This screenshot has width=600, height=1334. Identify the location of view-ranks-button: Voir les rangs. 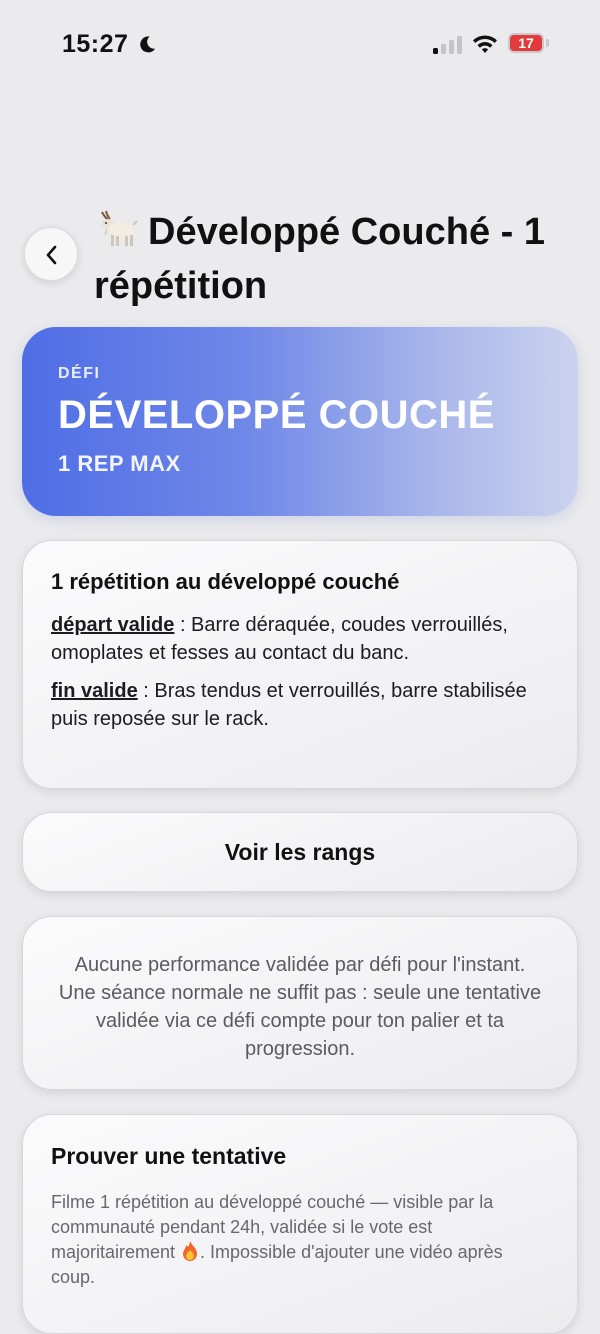
(300, 852).